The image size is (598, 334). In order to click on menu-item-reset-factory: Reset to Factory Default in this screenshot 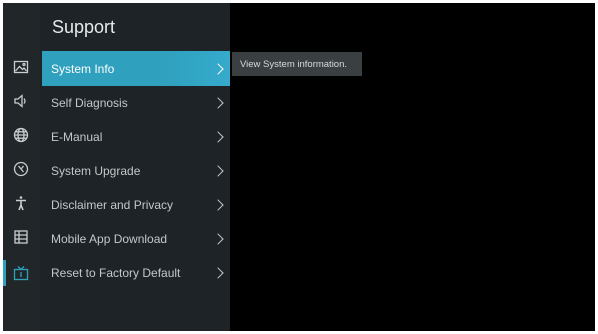, I will do `click(136, 272)`.